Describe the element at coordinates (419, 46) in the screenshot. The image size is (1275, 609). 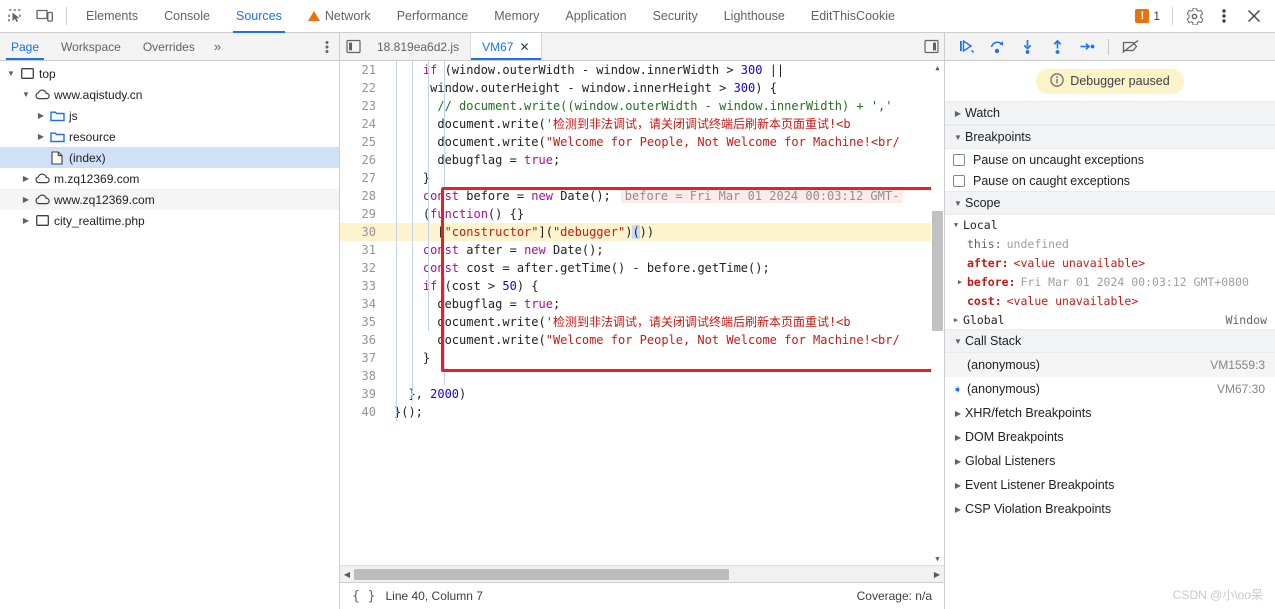
I see `editor-tab-18819ea6d2: 18.819ea6d2.js` at that location.